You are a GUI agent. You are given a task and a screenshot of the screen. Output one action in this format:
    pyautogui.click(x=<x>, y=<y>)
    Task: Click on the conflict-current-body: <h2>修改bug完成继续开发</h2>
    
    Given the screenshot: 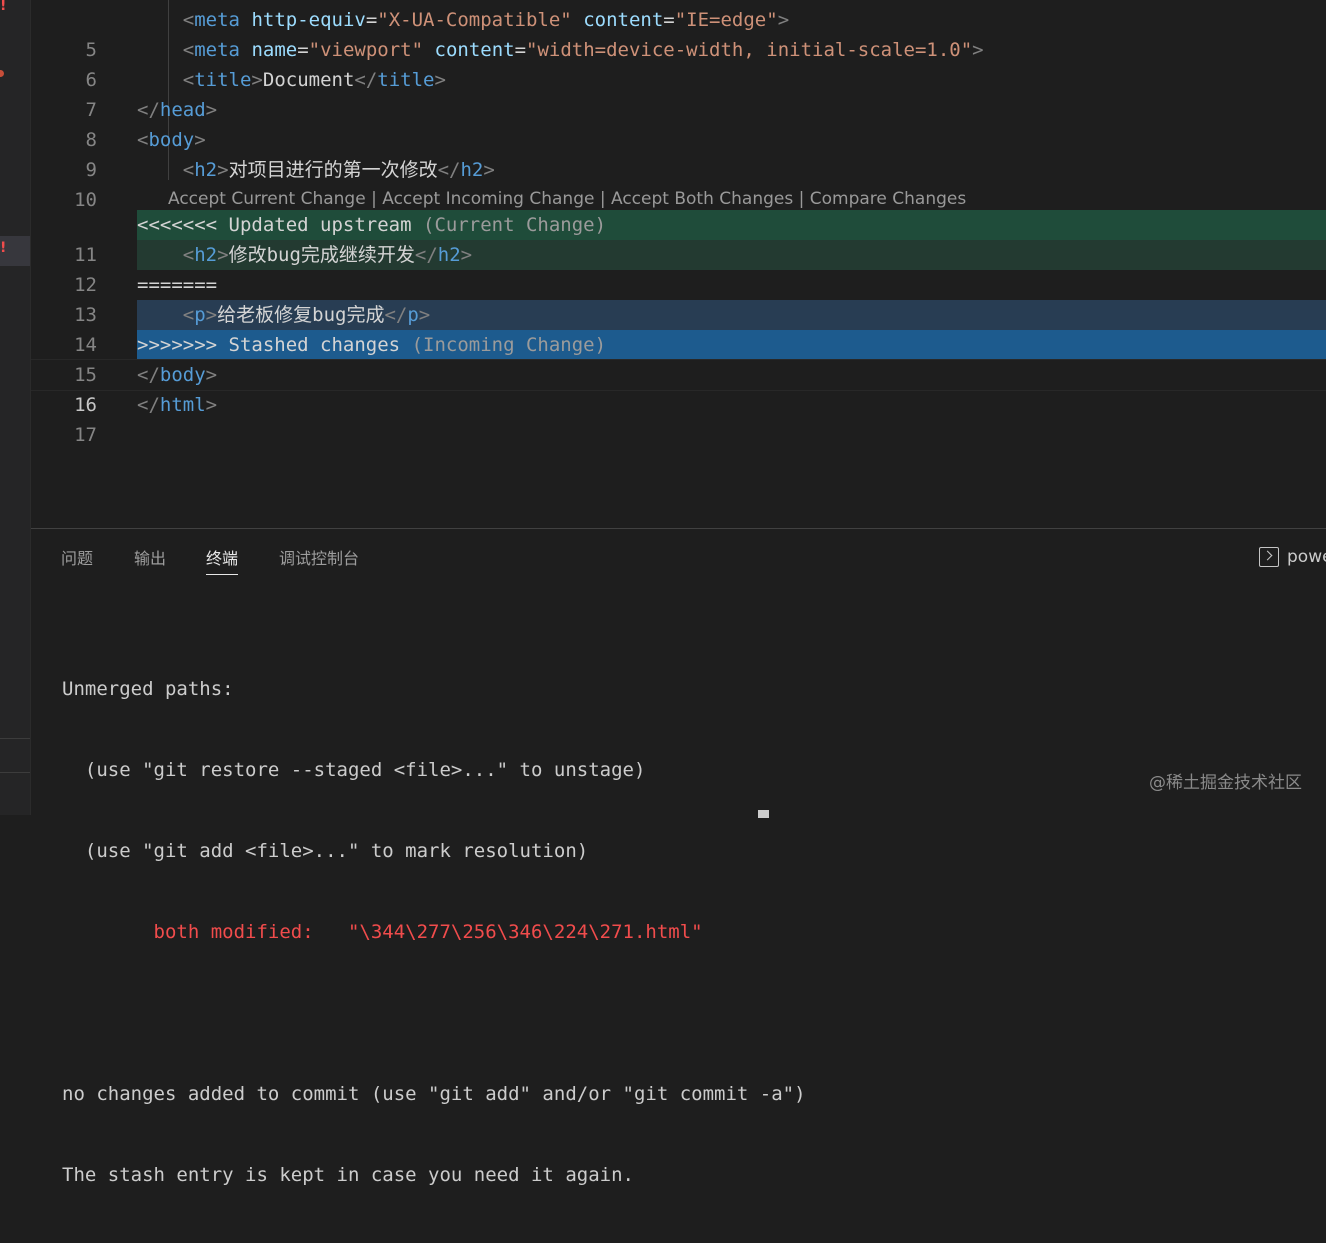 What is the action you would take?
    pyautogui.click(x=731, y=255)
    